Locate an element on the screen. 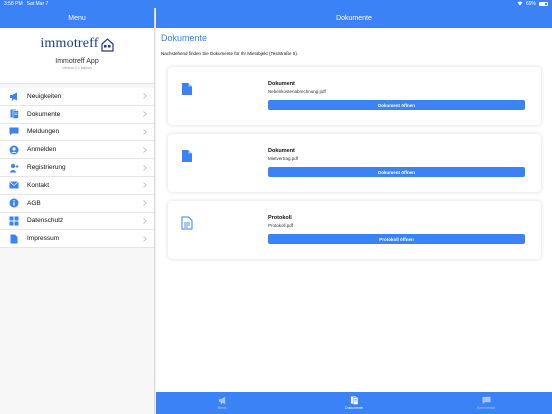 This screenshot has width=552, height=414. sidebar-item-label: AGB is located at coordinates (34, 203).